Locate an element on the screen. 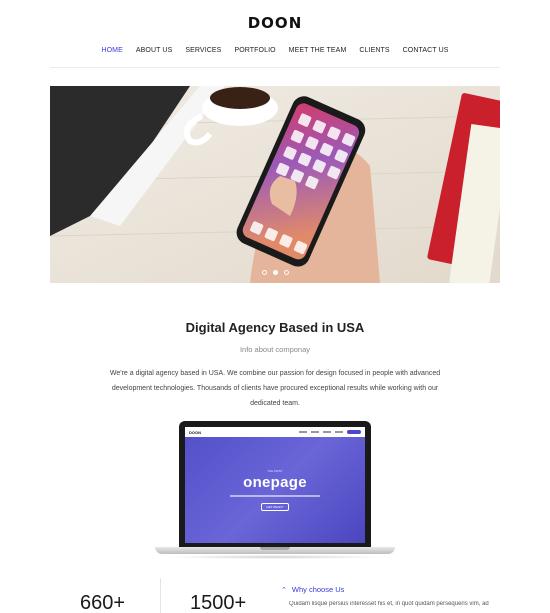  mockup-headline: onepage is located at coordinates (275, 482).